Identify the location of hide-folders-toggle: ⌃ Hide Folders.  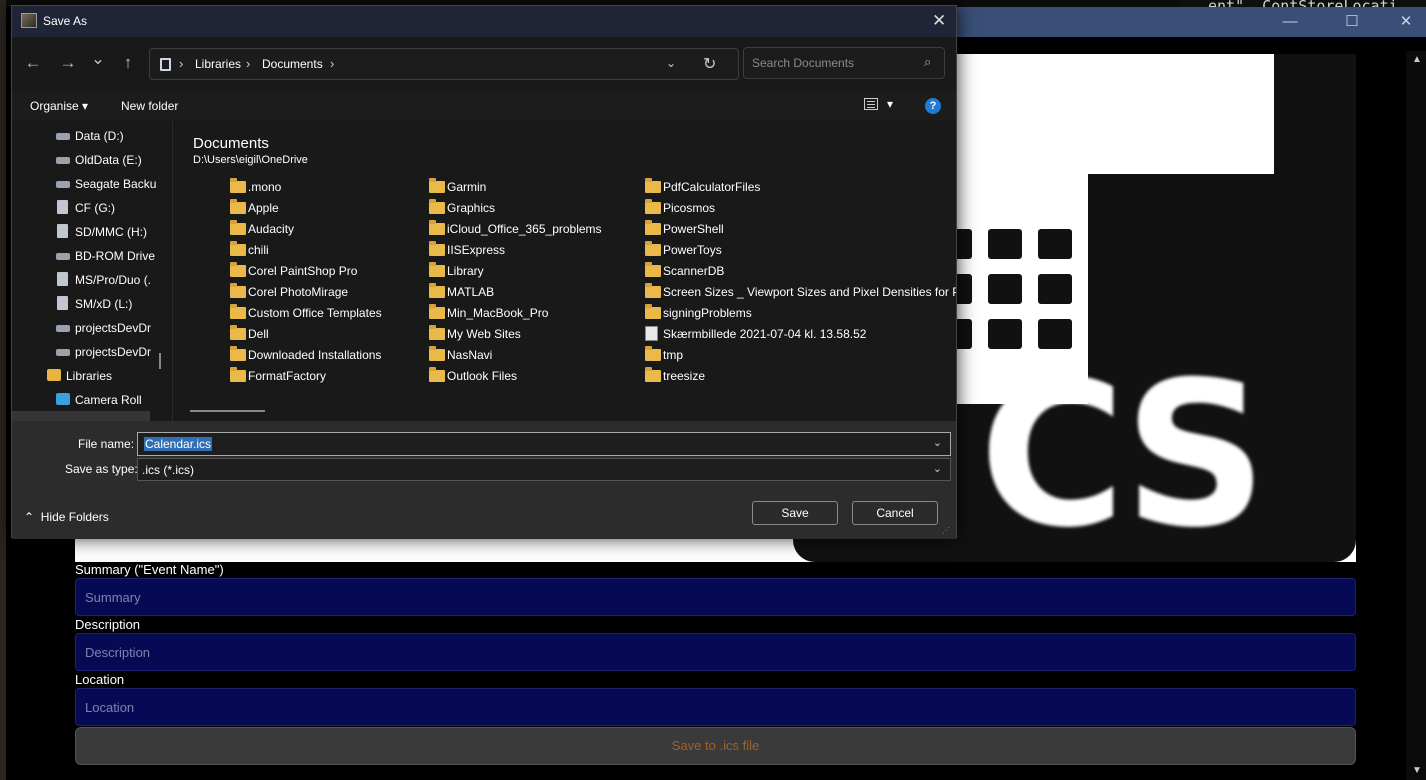
(66, 517).